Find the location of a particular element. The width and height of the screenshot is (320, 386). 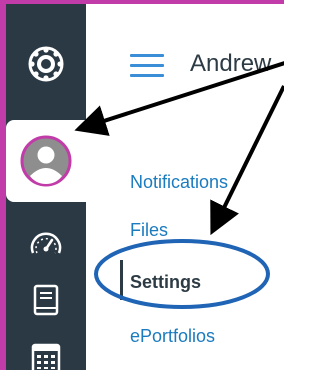

menu-item-files: Files is located at coordinates (149, 230).